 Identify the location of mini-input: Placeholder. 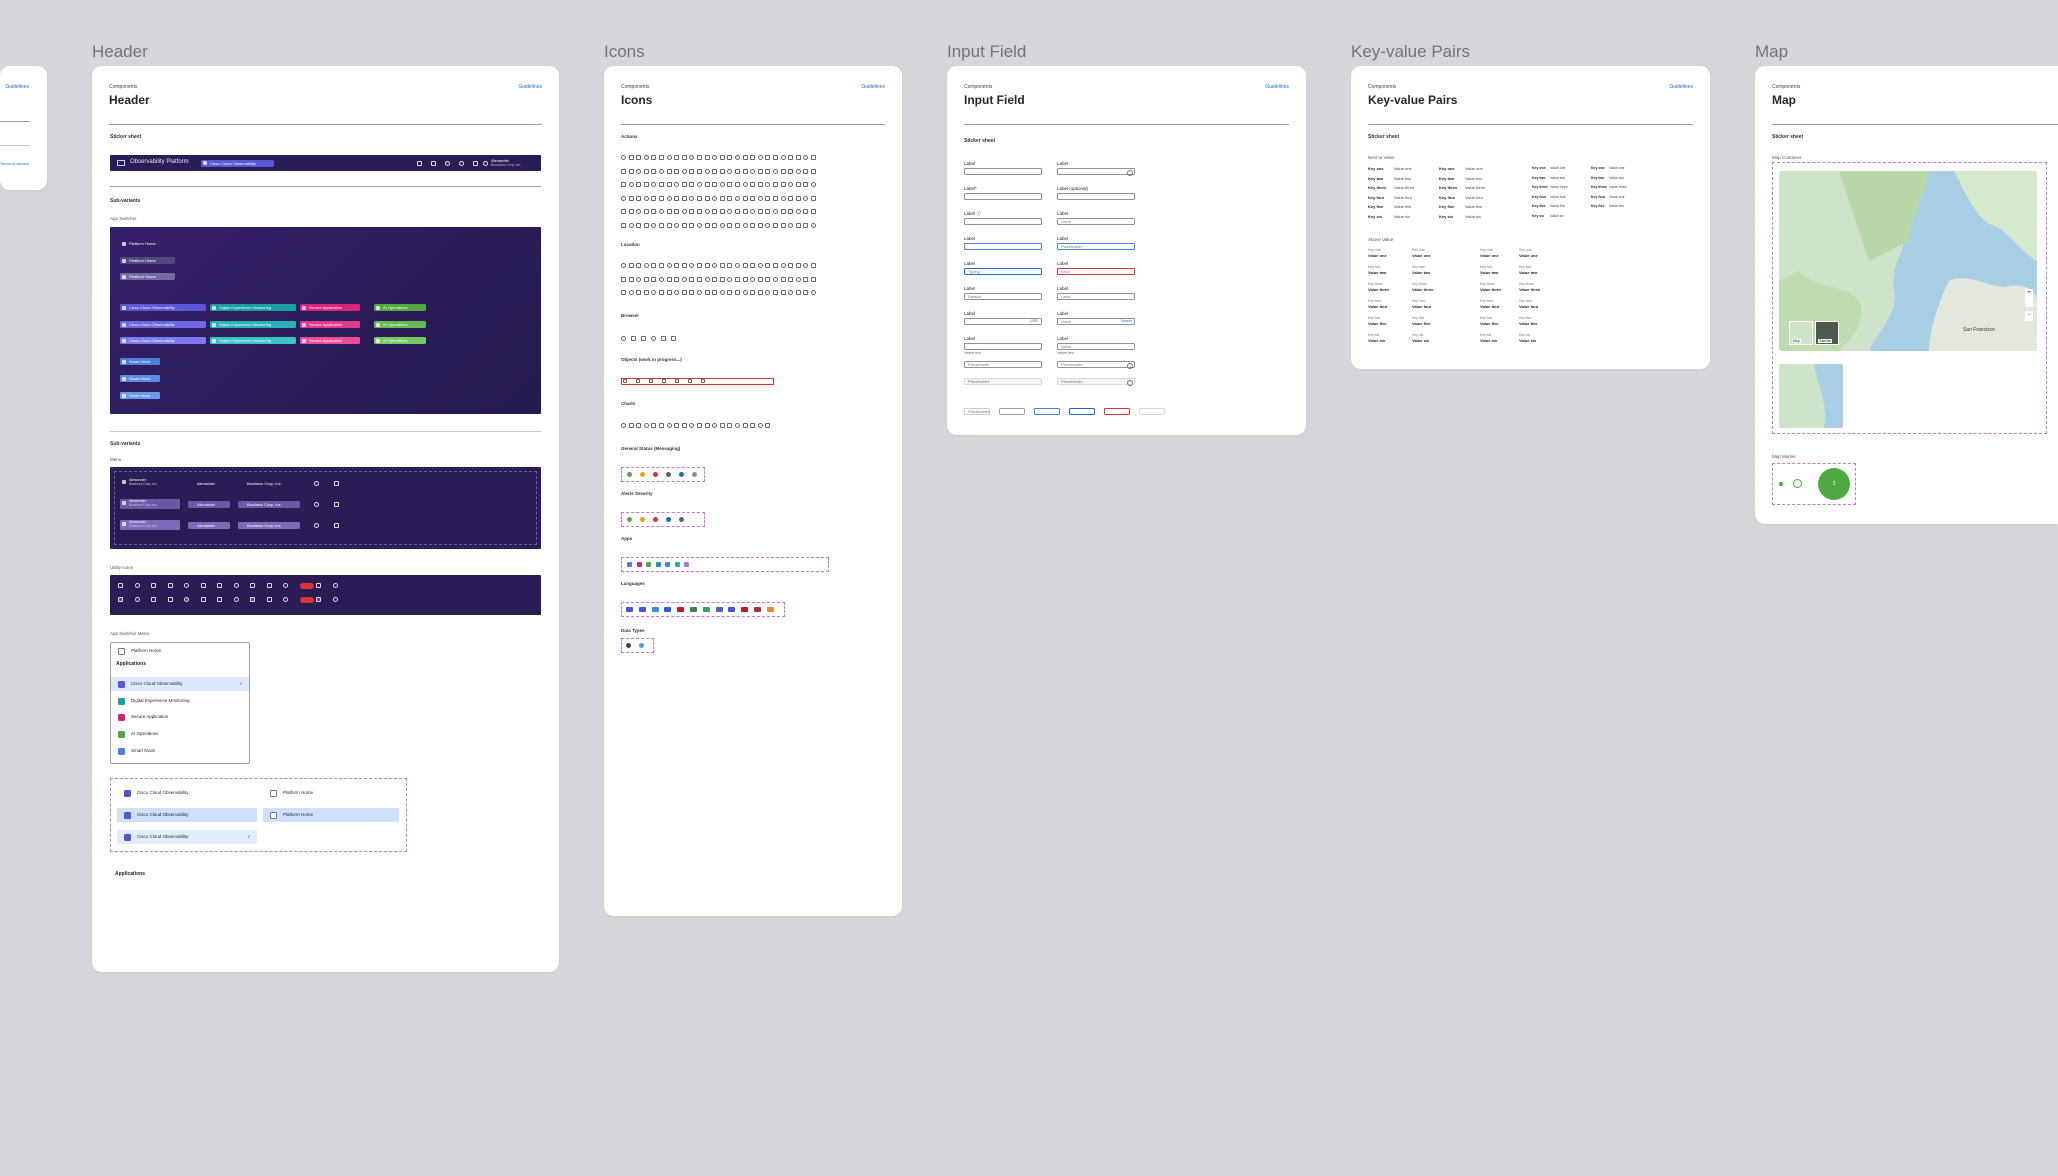
(977, 411).